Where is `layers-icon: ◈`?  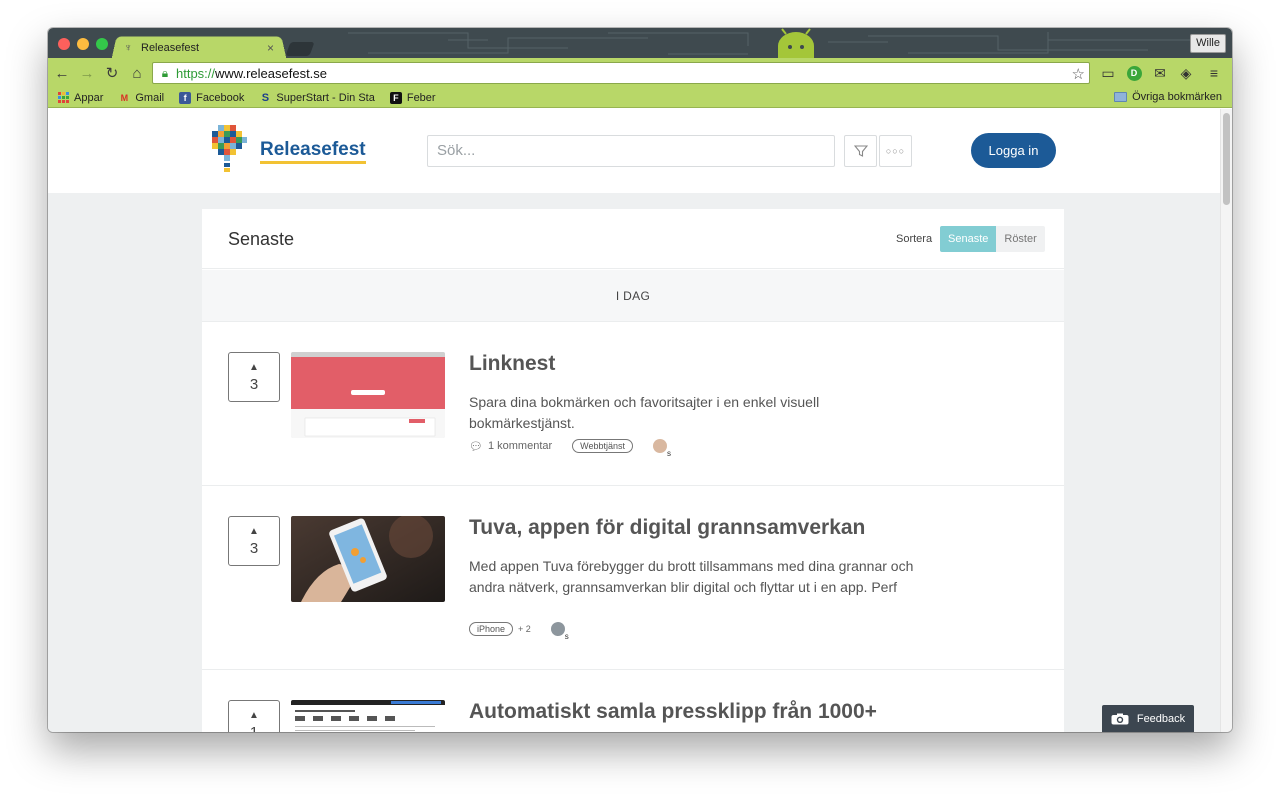
layers-icon: ◈ is located at coordinates (1186, 73).